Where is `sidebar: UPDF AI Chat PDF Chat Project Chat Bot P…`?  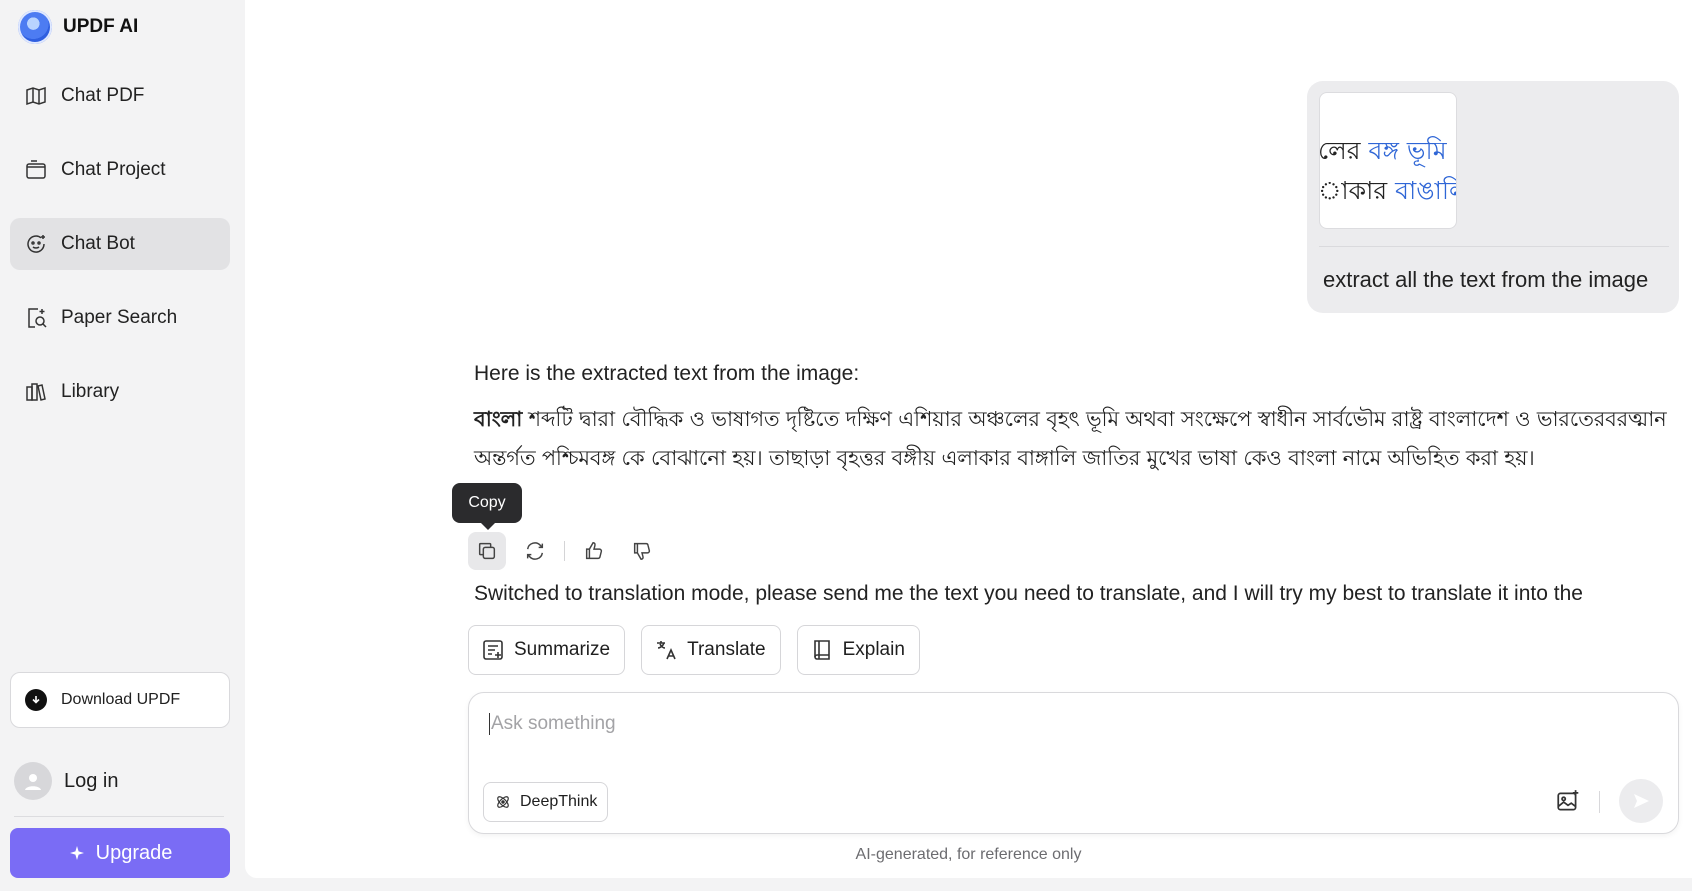
sidebar: UPDF AI Chat PDF Chat Project Chat Bot P… is located at coordinates (122, 445).